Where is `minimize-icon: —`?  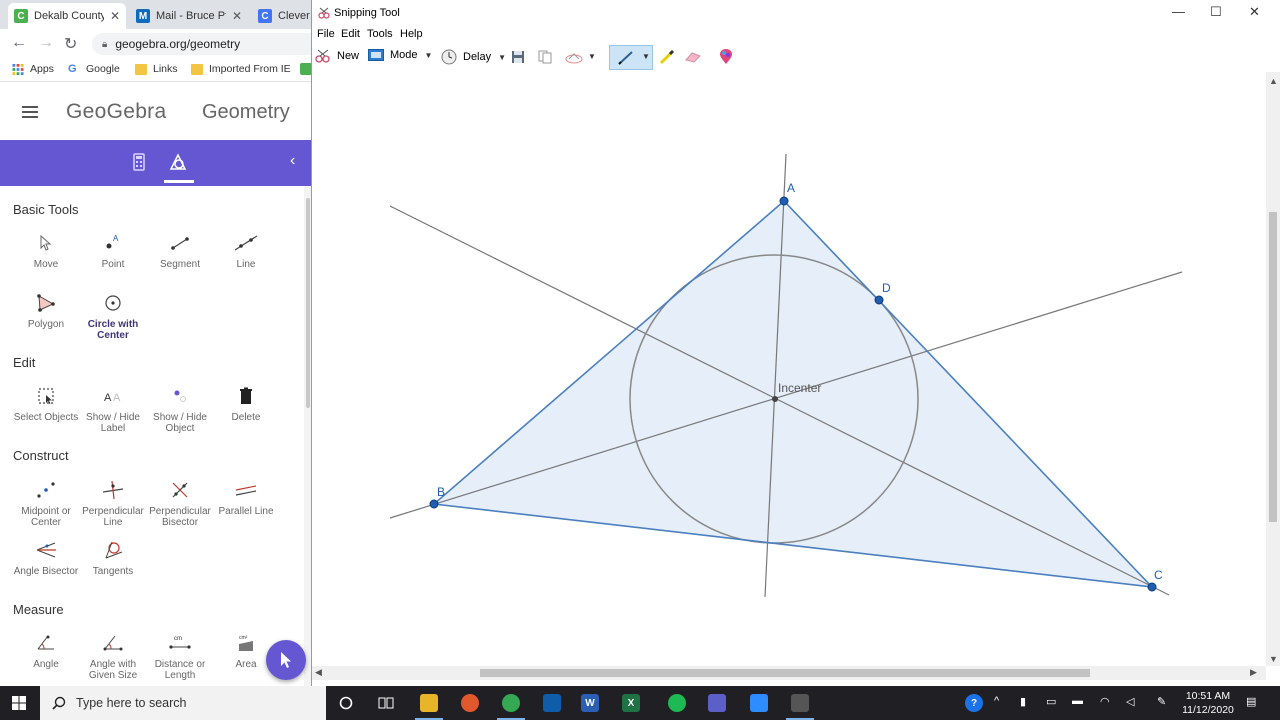 minimize-icon: — is located at coordinates (1178, 11).